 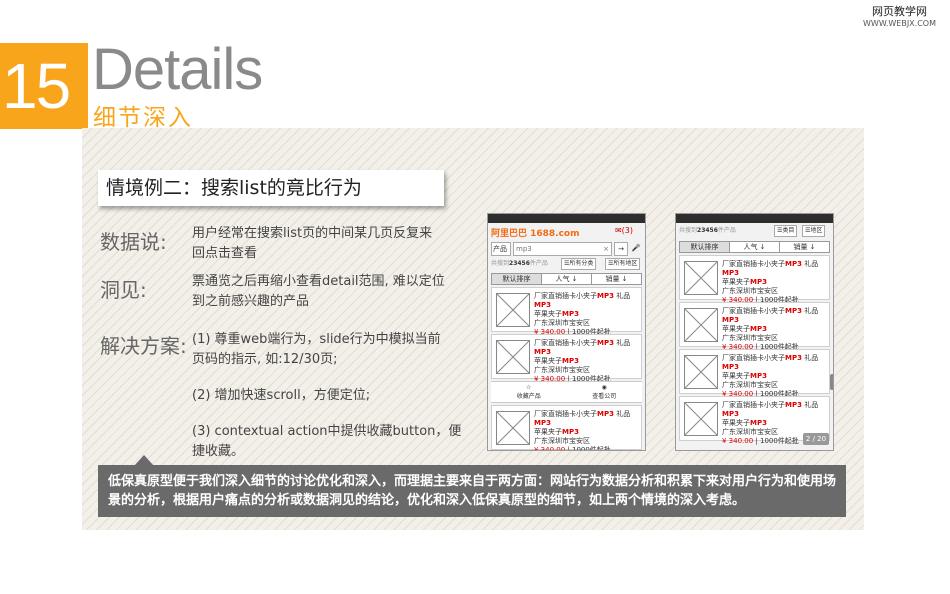 I want to click on message-badge: ✉(3), so click(x=624, y=230).